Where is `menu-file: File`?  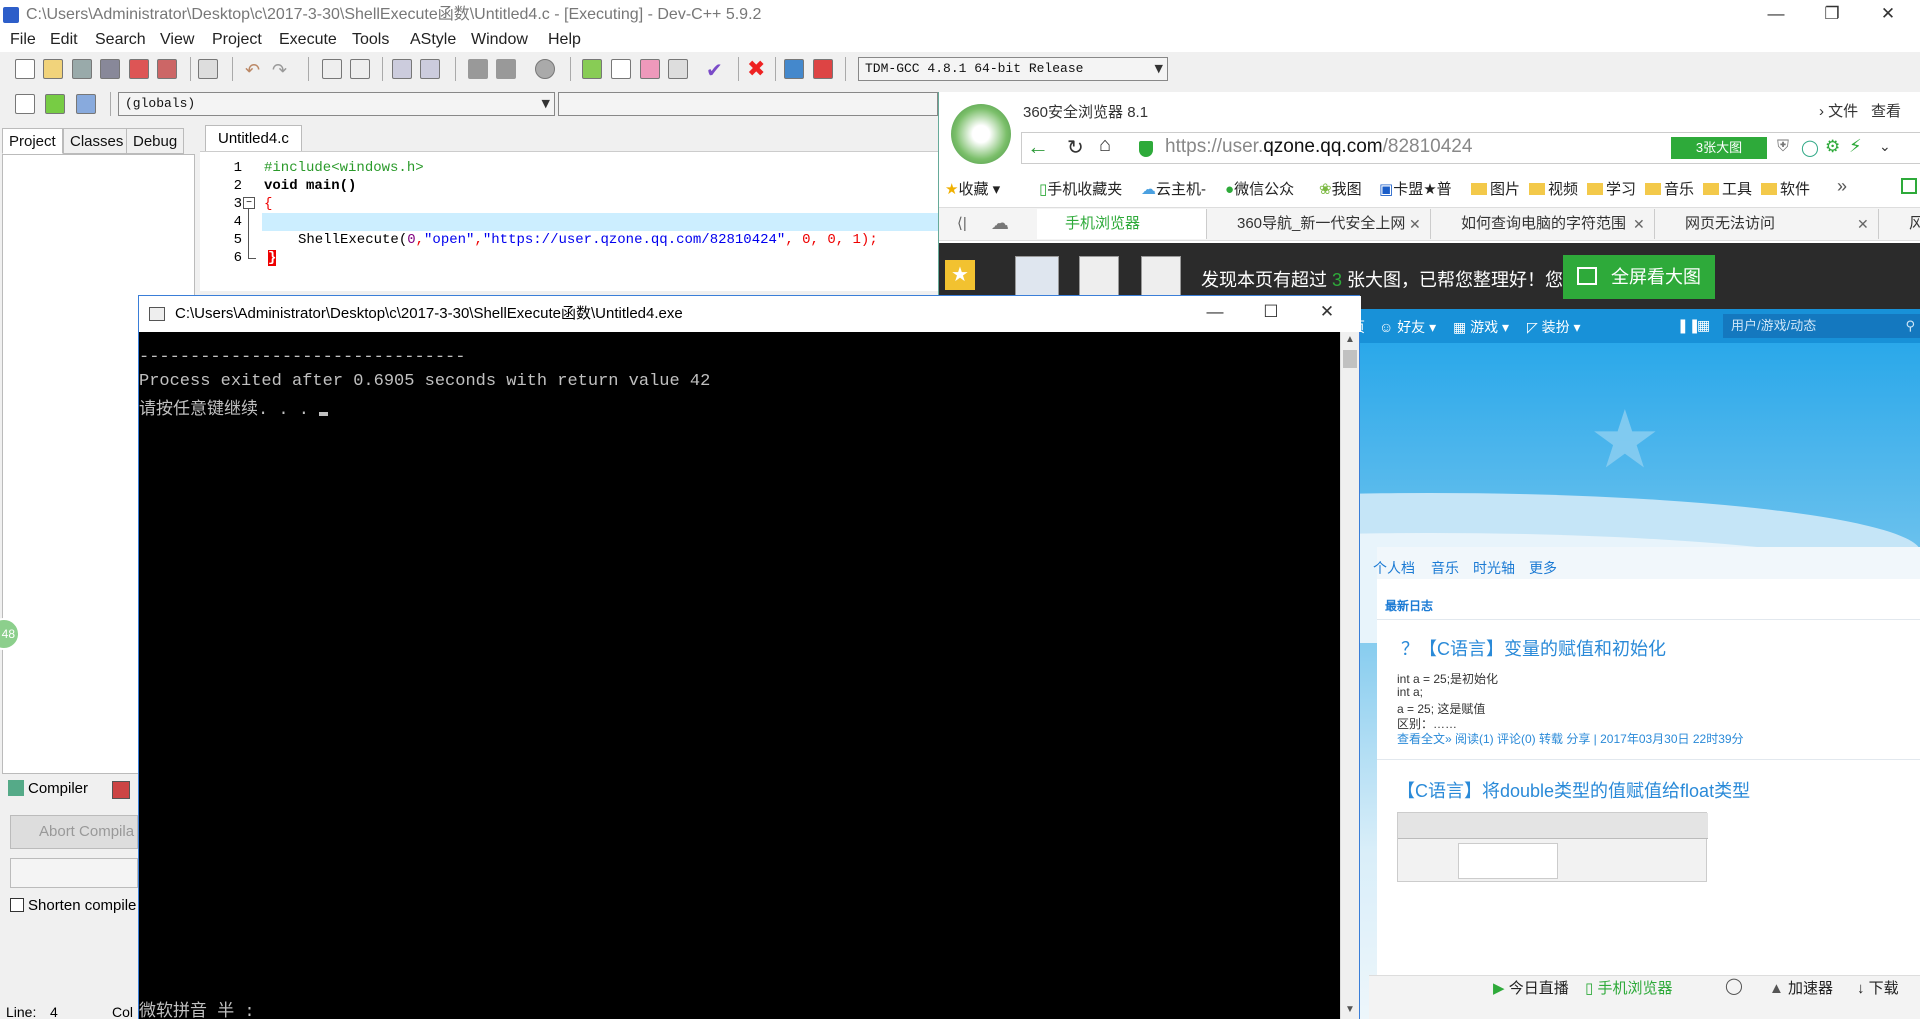 menu-file: File is located at coordinates (23, 40).